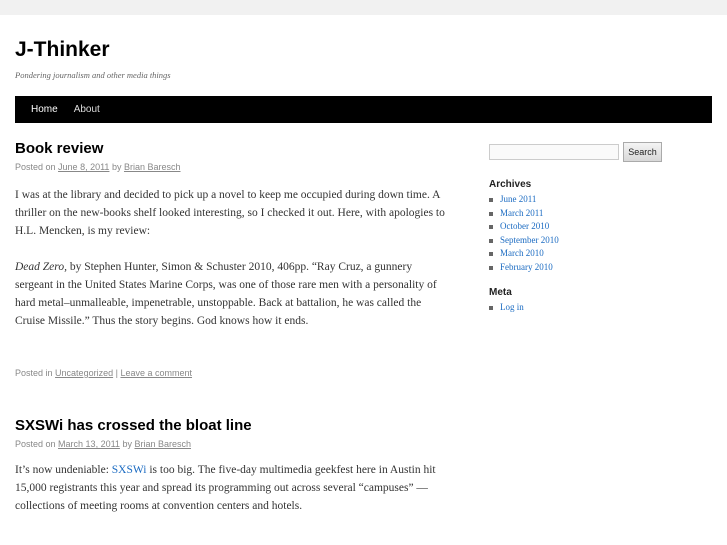 The image size is (727, 545). Describe the element at coordinates (599, 241) in the screenshot. I see `archive-item: September 2010` at that location.